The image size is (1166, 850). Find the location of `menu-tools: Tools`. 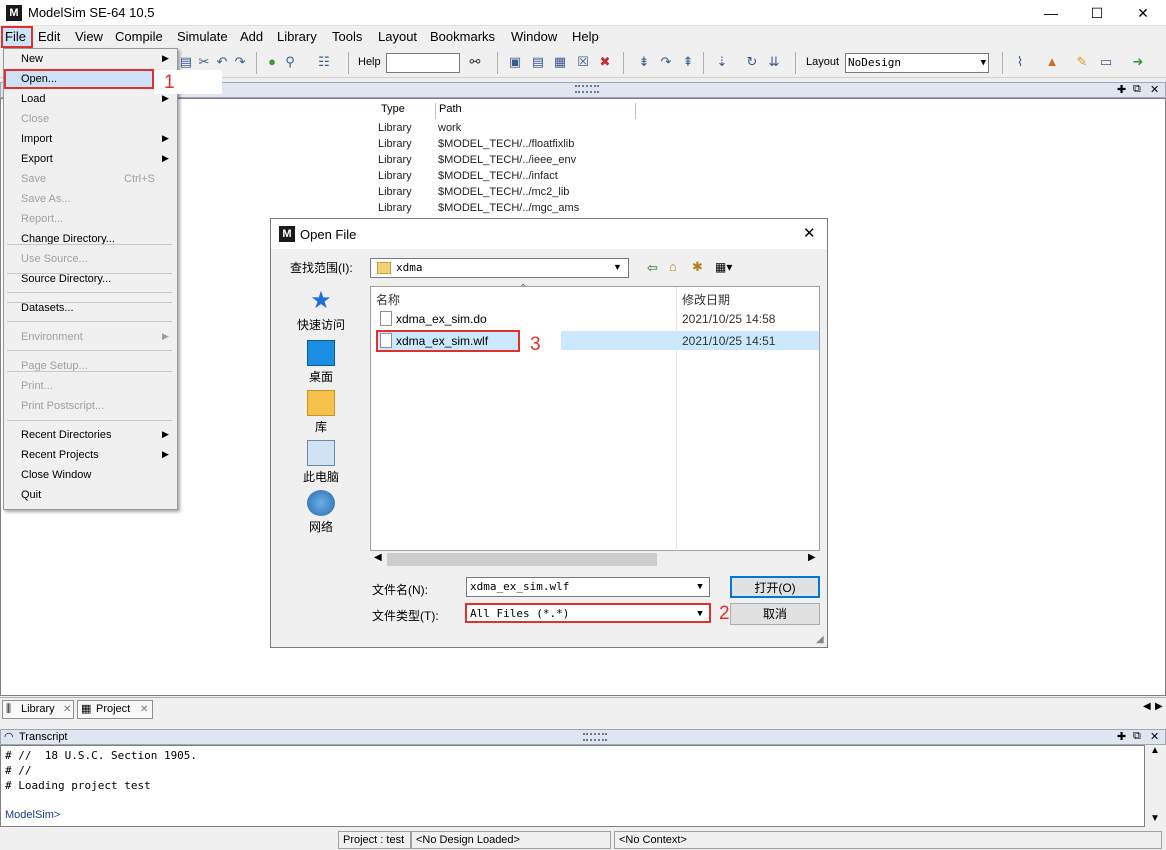

menu-tools: Tools is located at coordinates (347, 36).